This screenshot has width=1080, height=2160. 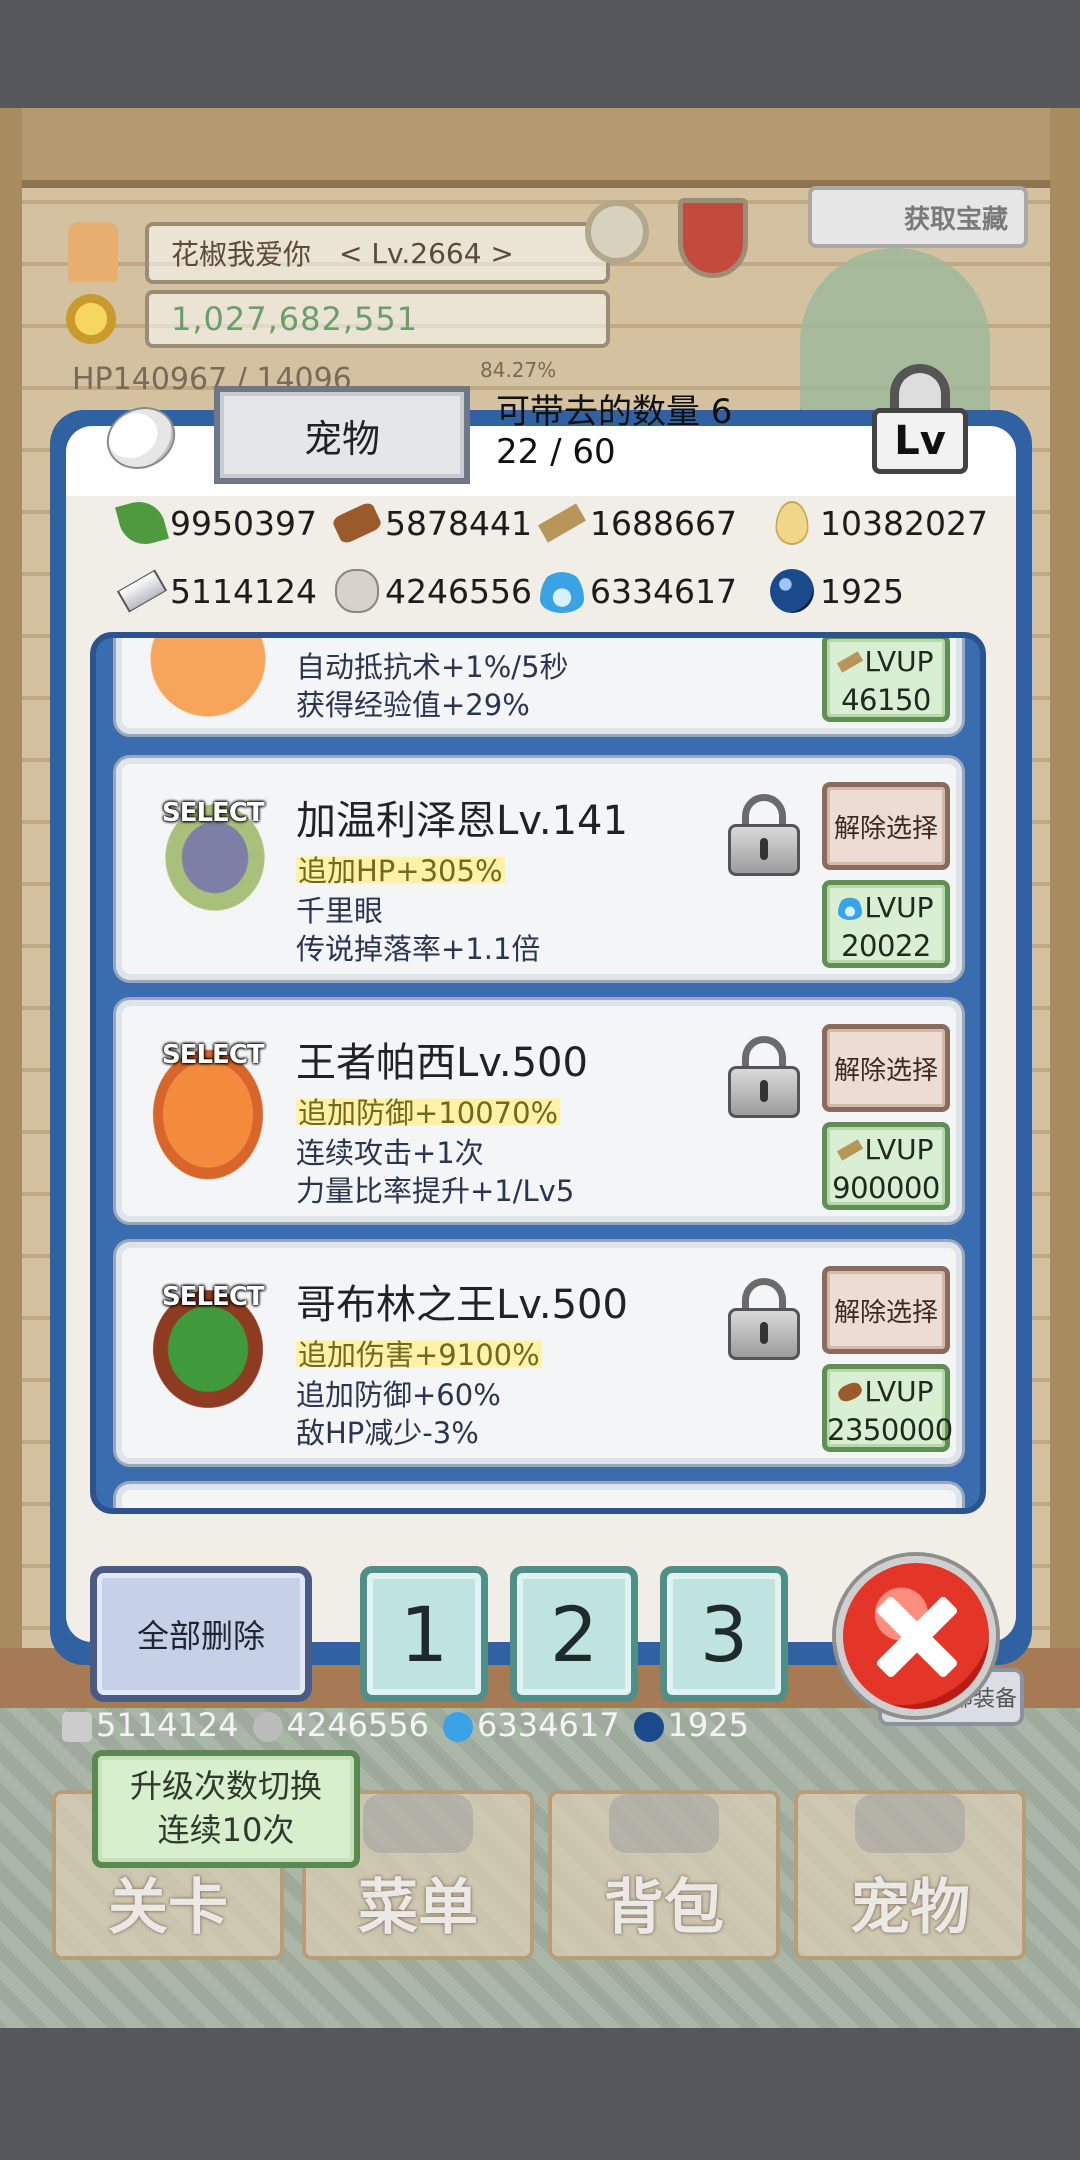 I want to click on lvup-cost: 46150, so click(x=886, y=700).